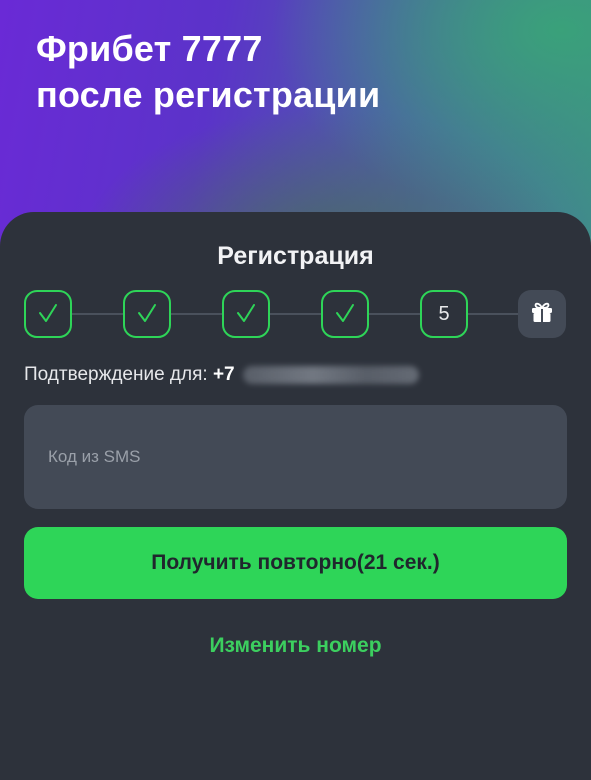  Describe the element at coordinates (330, 374) in the screenshot. I see `phone-number-redacted` at that location.